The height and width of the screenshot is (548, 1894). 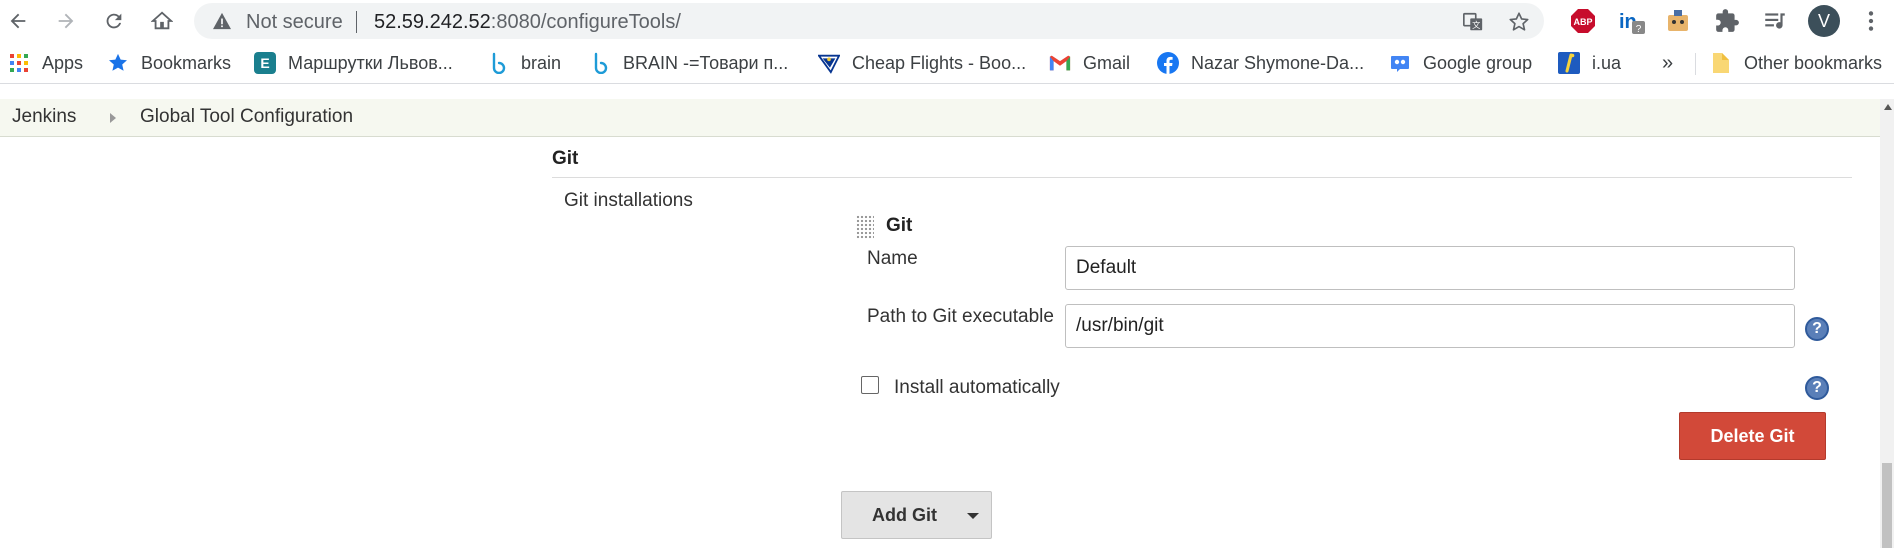 What do you see at coordinates (1569, 63) in the screenshot?
I see `iua-icon` at bounding box center [1569, 63].